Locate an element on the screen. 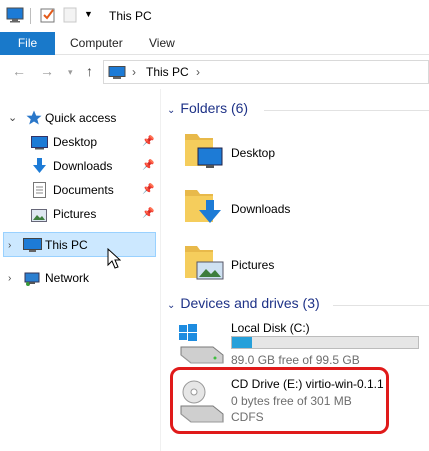 The width and height of the screenshot is (429, 451). folder-downloads: Downloads is located at coordinates (283, 208).